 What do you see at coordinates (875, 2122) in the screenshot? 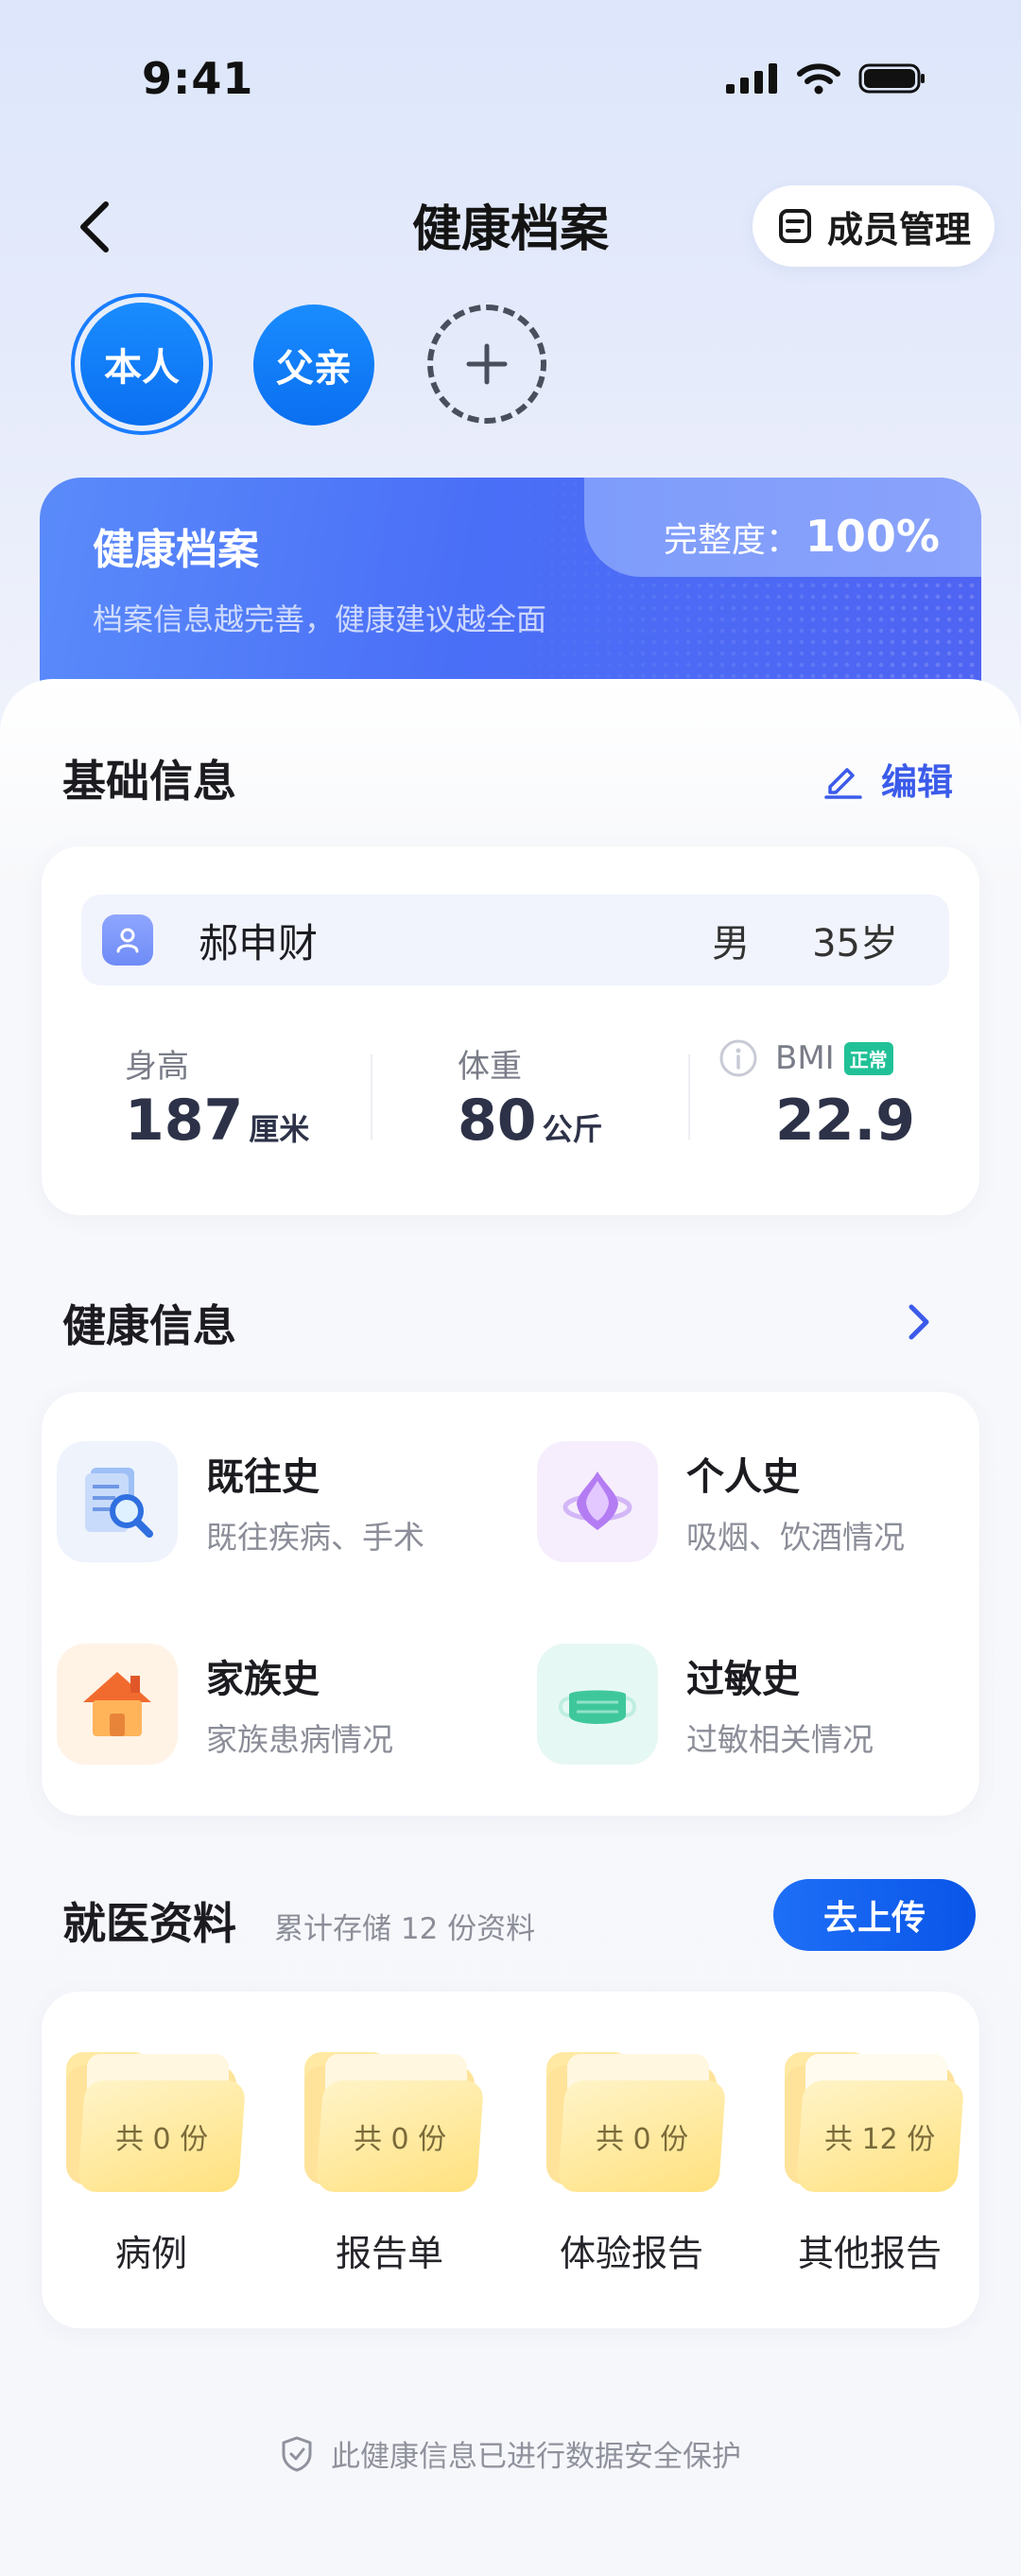
I see `folder-icon: 共 12 份` at bounding box center [875, 2122].